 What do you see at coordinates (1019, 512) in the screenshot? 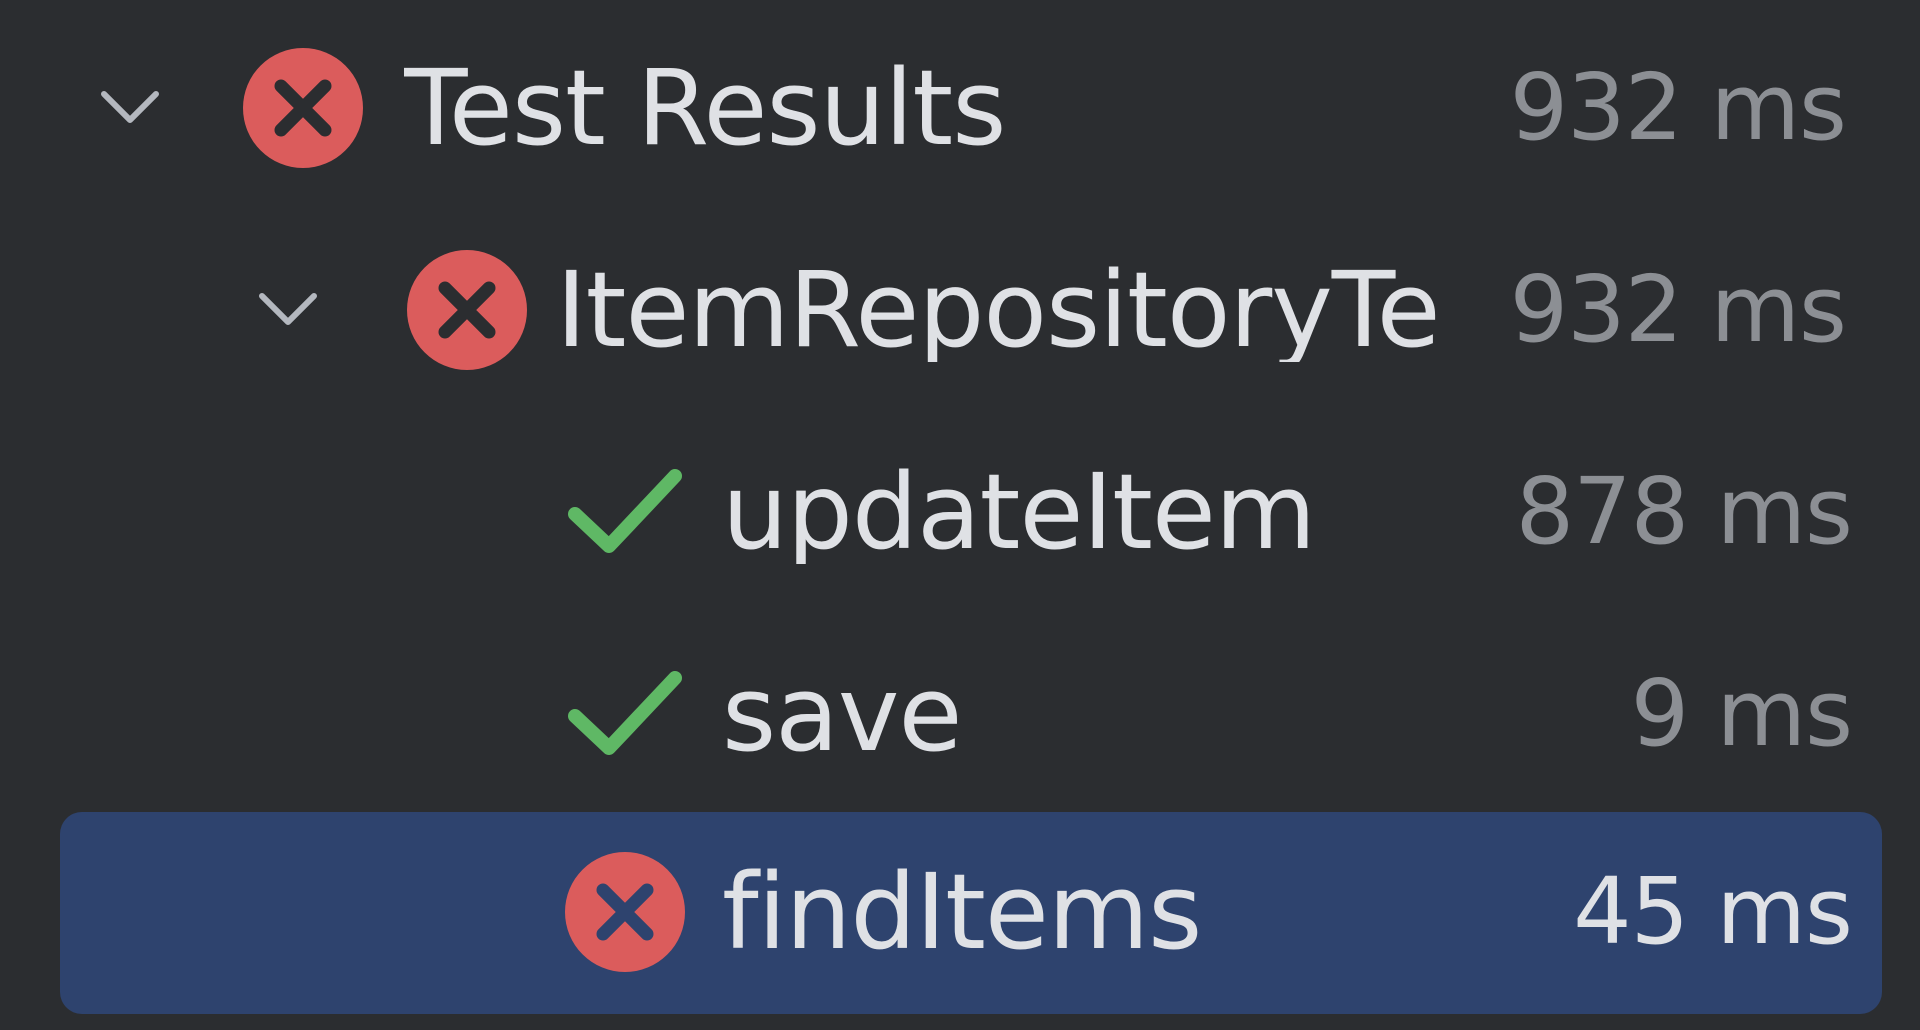
I see `tree-row-label: updateItem` at bounding box center [1019, 512].